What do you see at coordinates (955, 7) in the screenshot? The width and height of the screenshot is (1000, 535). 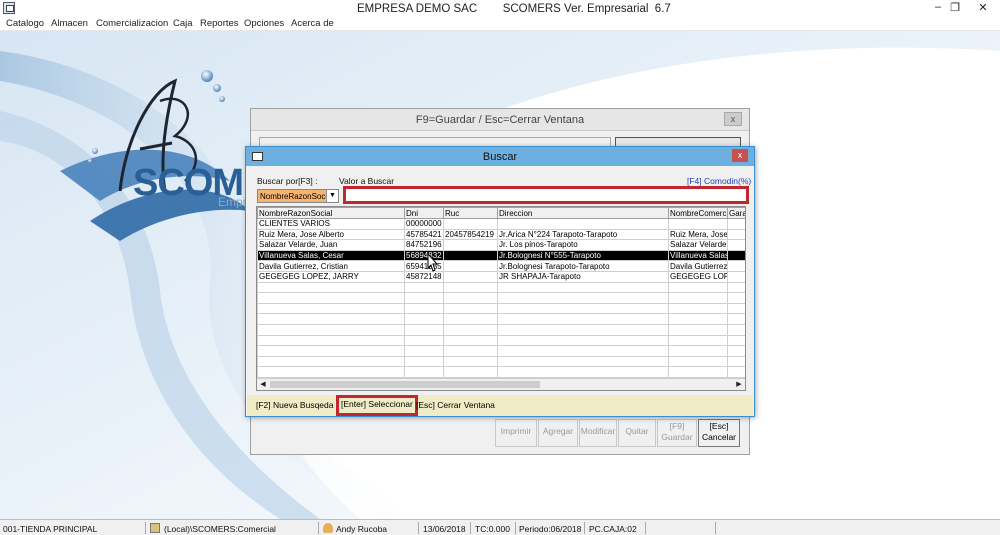 I see `restore-icon: ❐` at bounding box center [955, 7].